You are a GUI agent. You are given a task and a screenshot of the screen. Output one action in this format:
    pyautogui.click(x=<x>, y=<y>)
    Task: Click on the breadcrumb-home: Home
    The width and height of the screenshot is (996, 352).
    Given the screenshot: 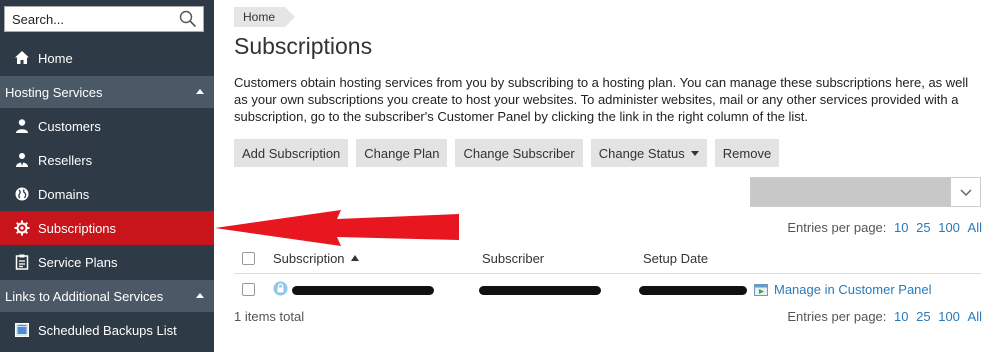 What is the action you would take?
    pyautogui.click(x=259, y=17)
    